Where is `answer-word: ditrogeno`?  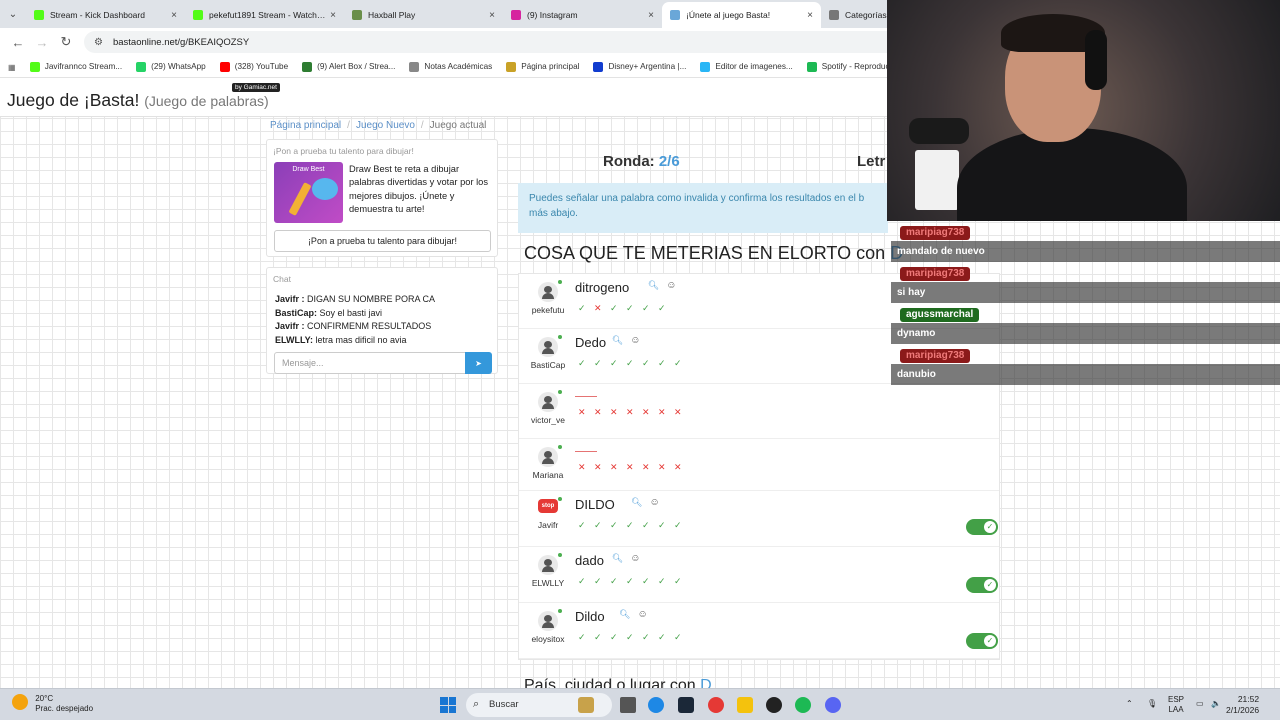
answer-word: ditrogeno is located at coordinates (602, 287).